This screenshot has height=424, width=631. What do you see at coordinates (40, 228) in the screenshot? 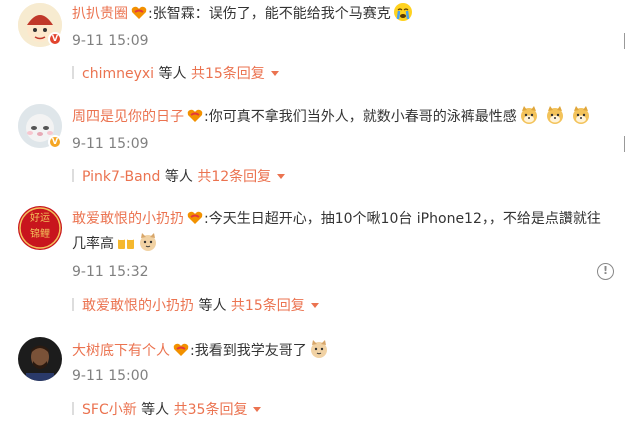
I see `avatar: 好运 锦鲤` at bounding box center [40, 228].